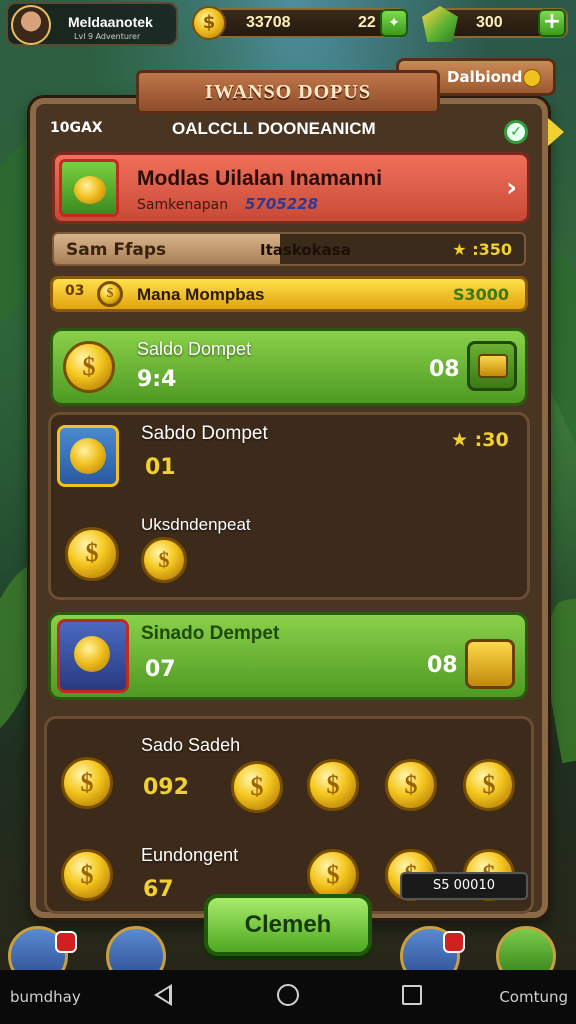 This screenshot has height=1024, width=576. I want to click on header-title: OALCCLL DOONEANICM, so click(274, 128).